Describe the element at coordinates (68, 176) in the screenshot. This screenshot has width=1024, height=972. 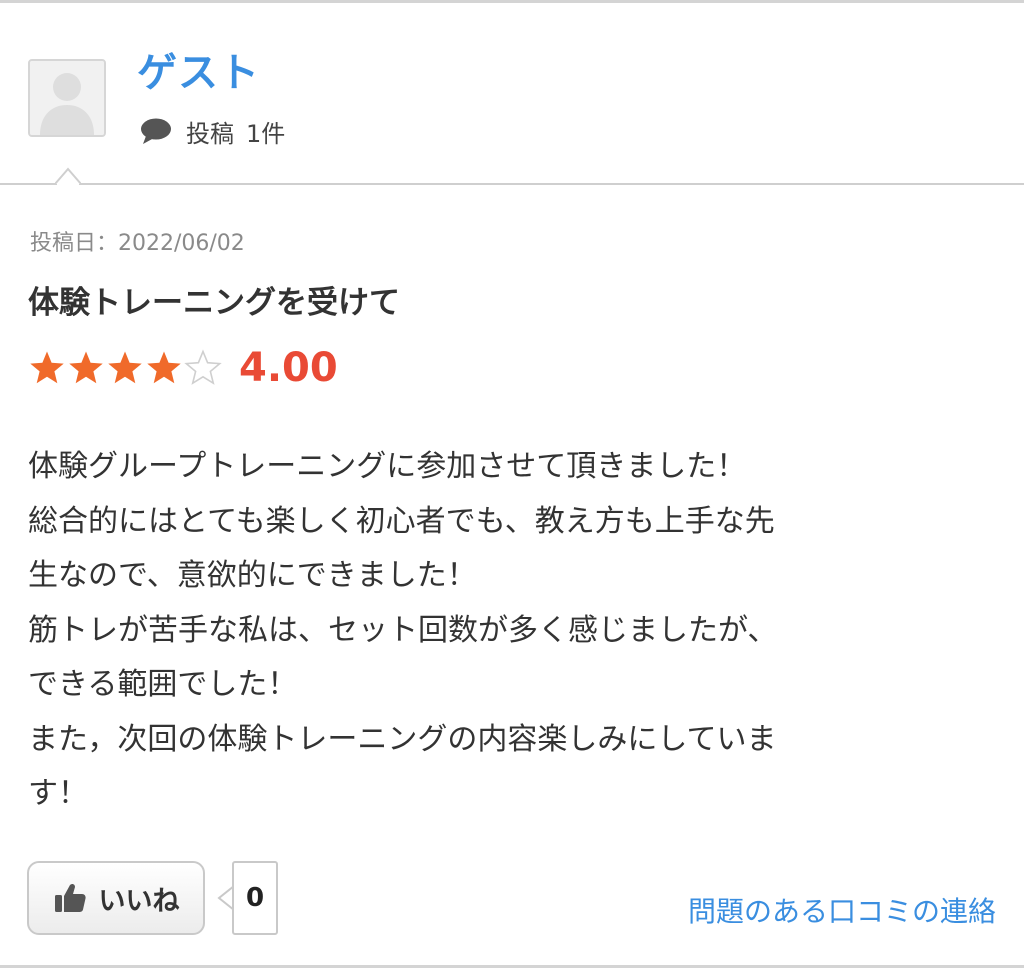
I see `divider-notch` at that location.